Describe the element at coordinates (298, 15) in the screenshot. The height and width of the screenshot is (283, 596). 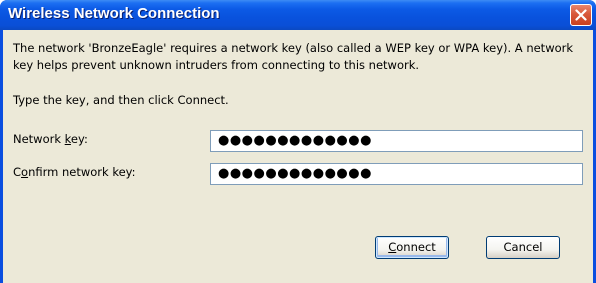
I see `title-bar: Wireless Network Connection` at that location.